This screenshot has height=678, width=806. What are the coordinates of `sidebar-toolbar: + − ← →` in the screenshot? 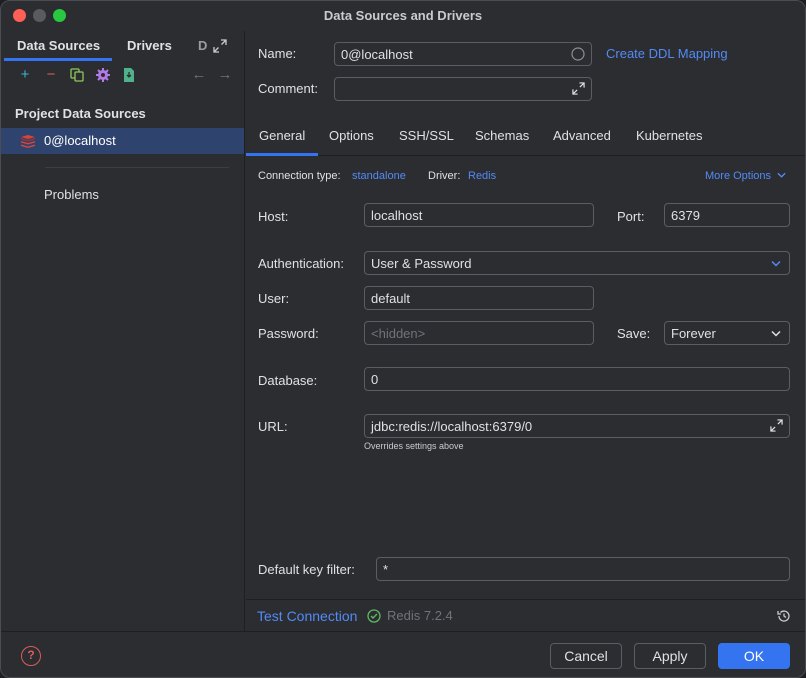 It's located at (123, 78).